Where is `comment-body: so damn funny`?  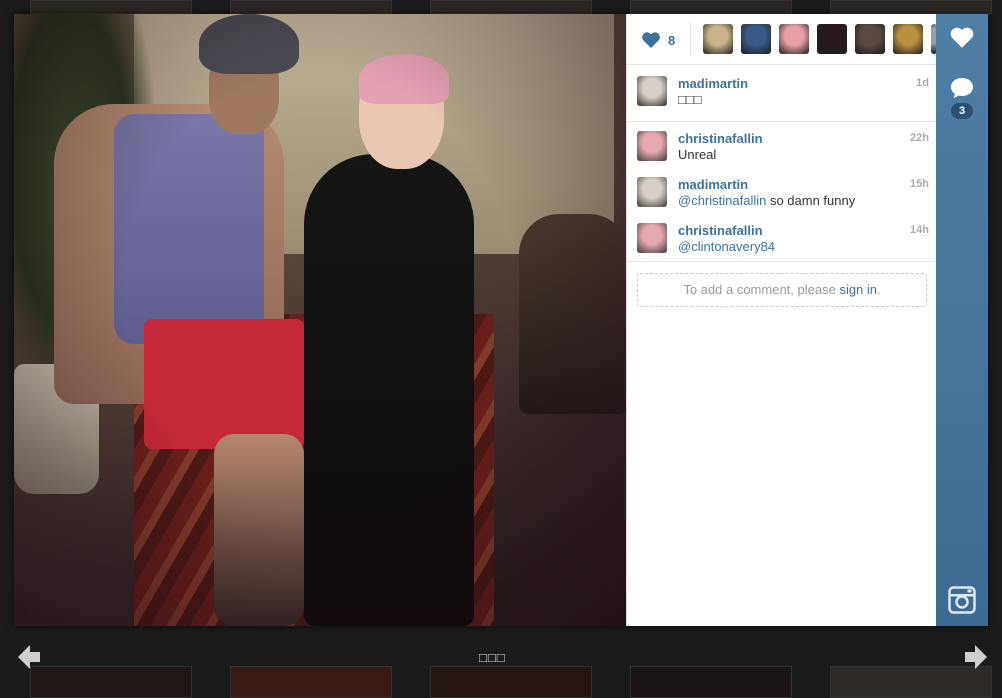
comment-body: so damn funny is located at coordinates (811, 200).